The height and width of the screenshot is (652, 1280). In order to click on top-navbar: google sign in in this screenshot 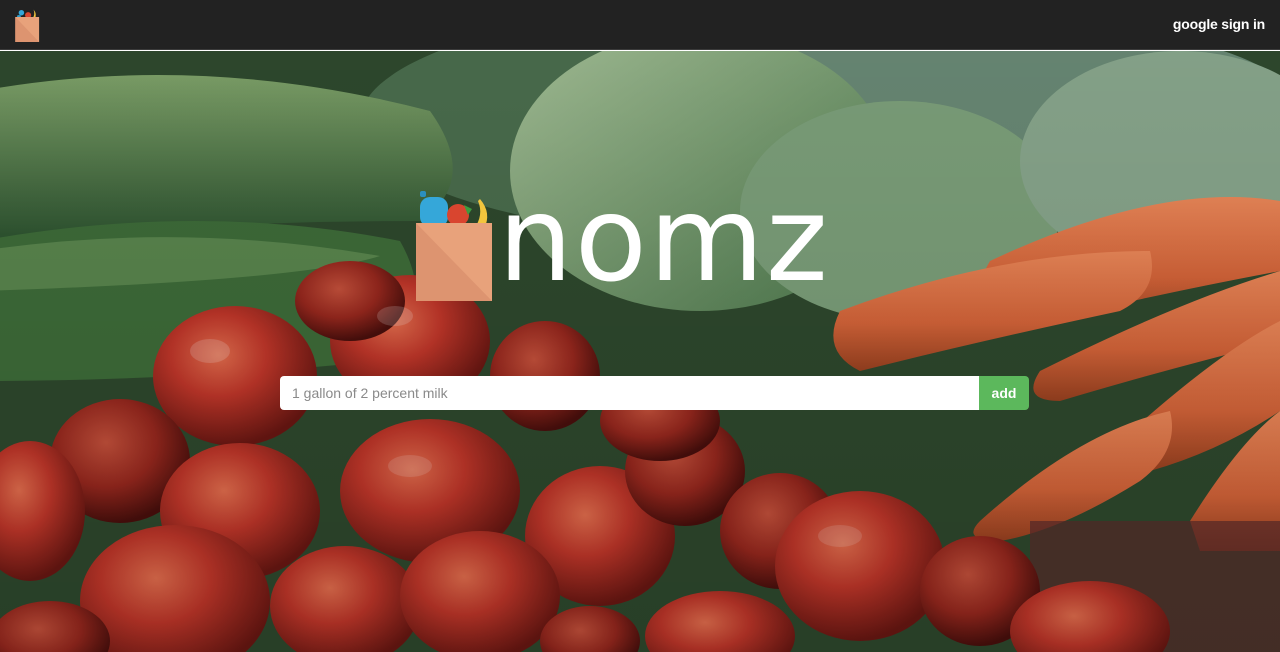, I will do `click(640, 25)`.